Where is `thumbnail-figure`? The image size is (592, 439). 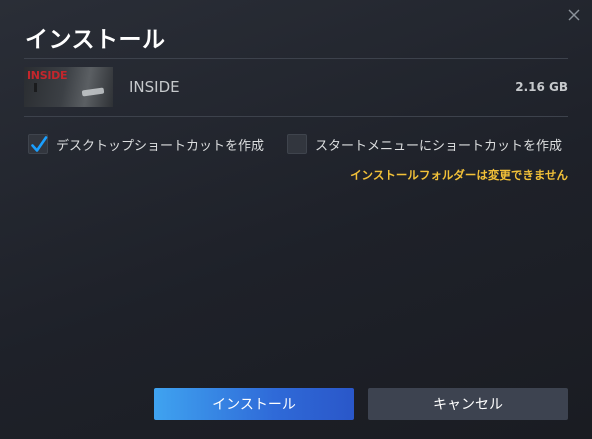 thumbnail-figure is located at coordinates (35, 87).